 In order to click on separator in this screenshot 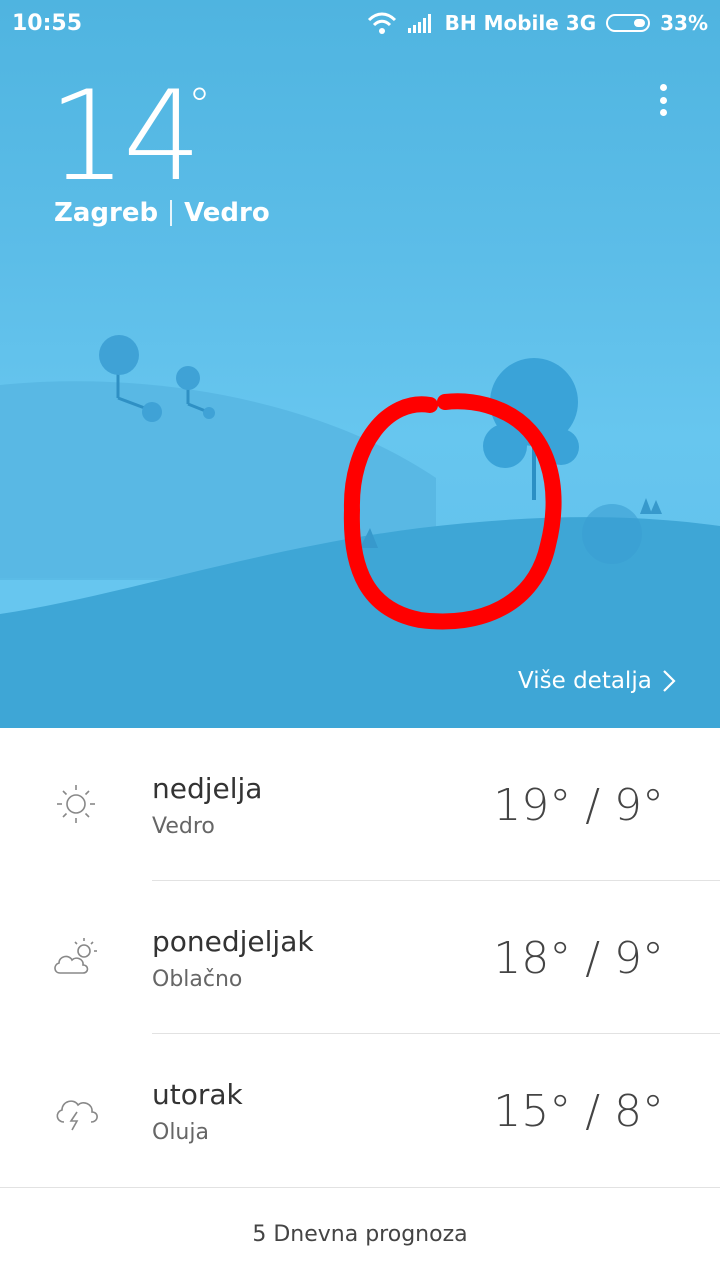, I will do `click(171, 213)`.